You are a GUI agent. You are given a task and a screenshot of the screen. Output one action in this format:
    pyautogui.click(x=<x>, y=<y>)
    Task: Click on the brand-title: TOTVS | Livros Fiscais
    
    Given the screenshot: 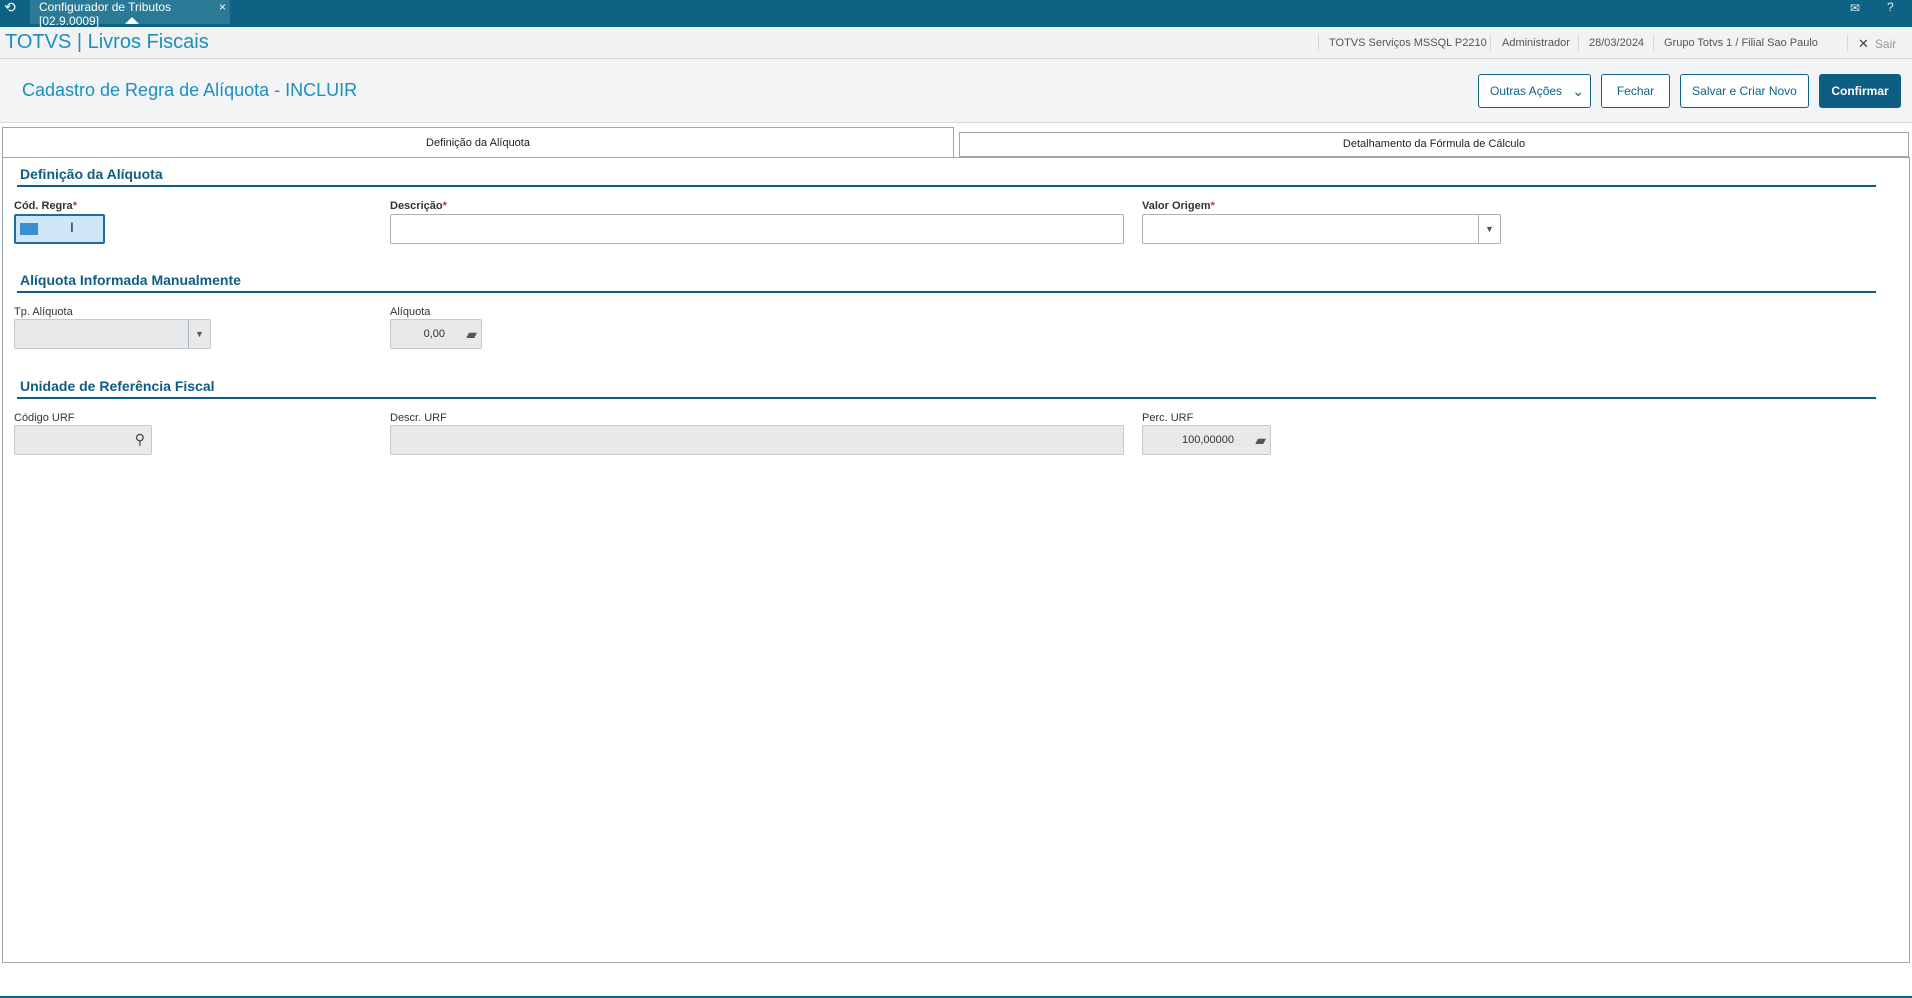 What is the action you would take?
    pyautogui.click(x=107, y=42)
    